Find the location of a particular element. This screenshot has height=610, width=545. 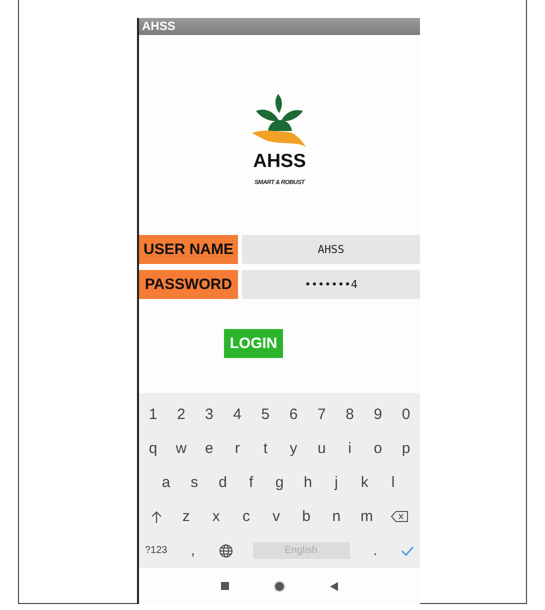

keyboard-key: 7 is located at coordinates (322, 414).